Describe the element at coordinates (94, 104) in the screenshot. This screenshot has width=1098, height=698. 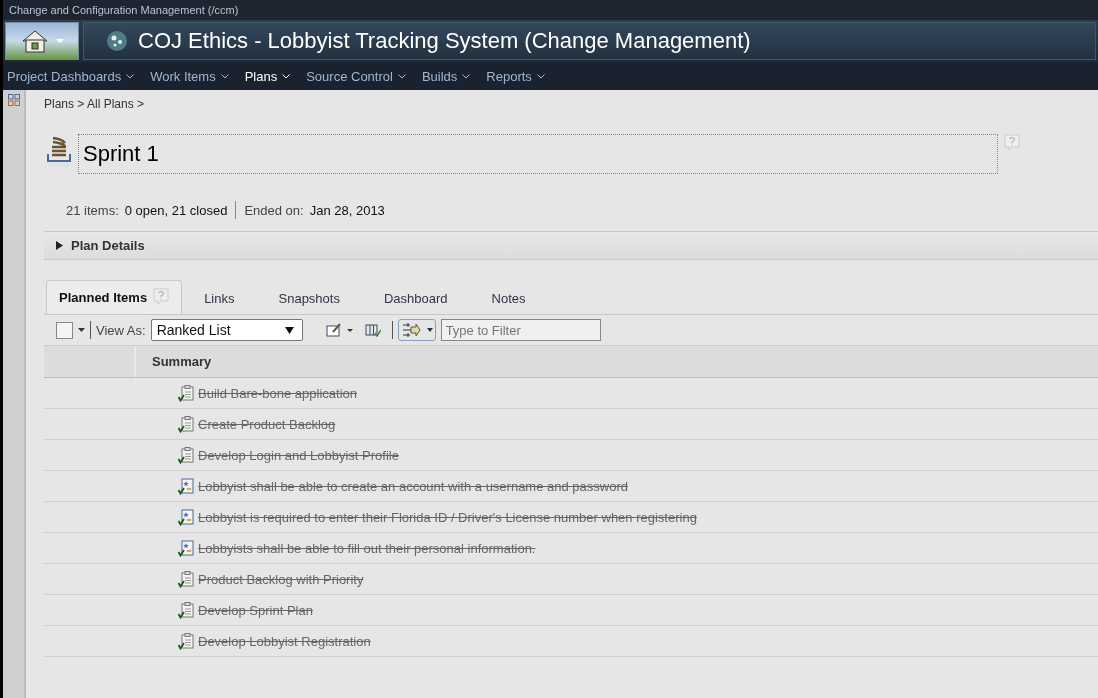
I see `breadcrumb: Plans > All Plans >` at that location.